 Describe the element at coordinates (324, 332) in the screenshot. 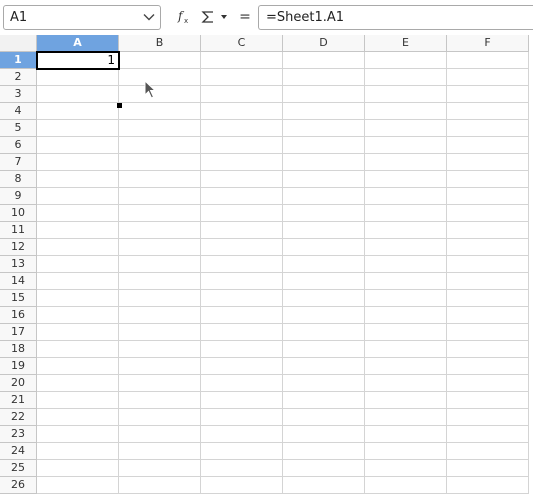

I see `cell-d17` at that location.